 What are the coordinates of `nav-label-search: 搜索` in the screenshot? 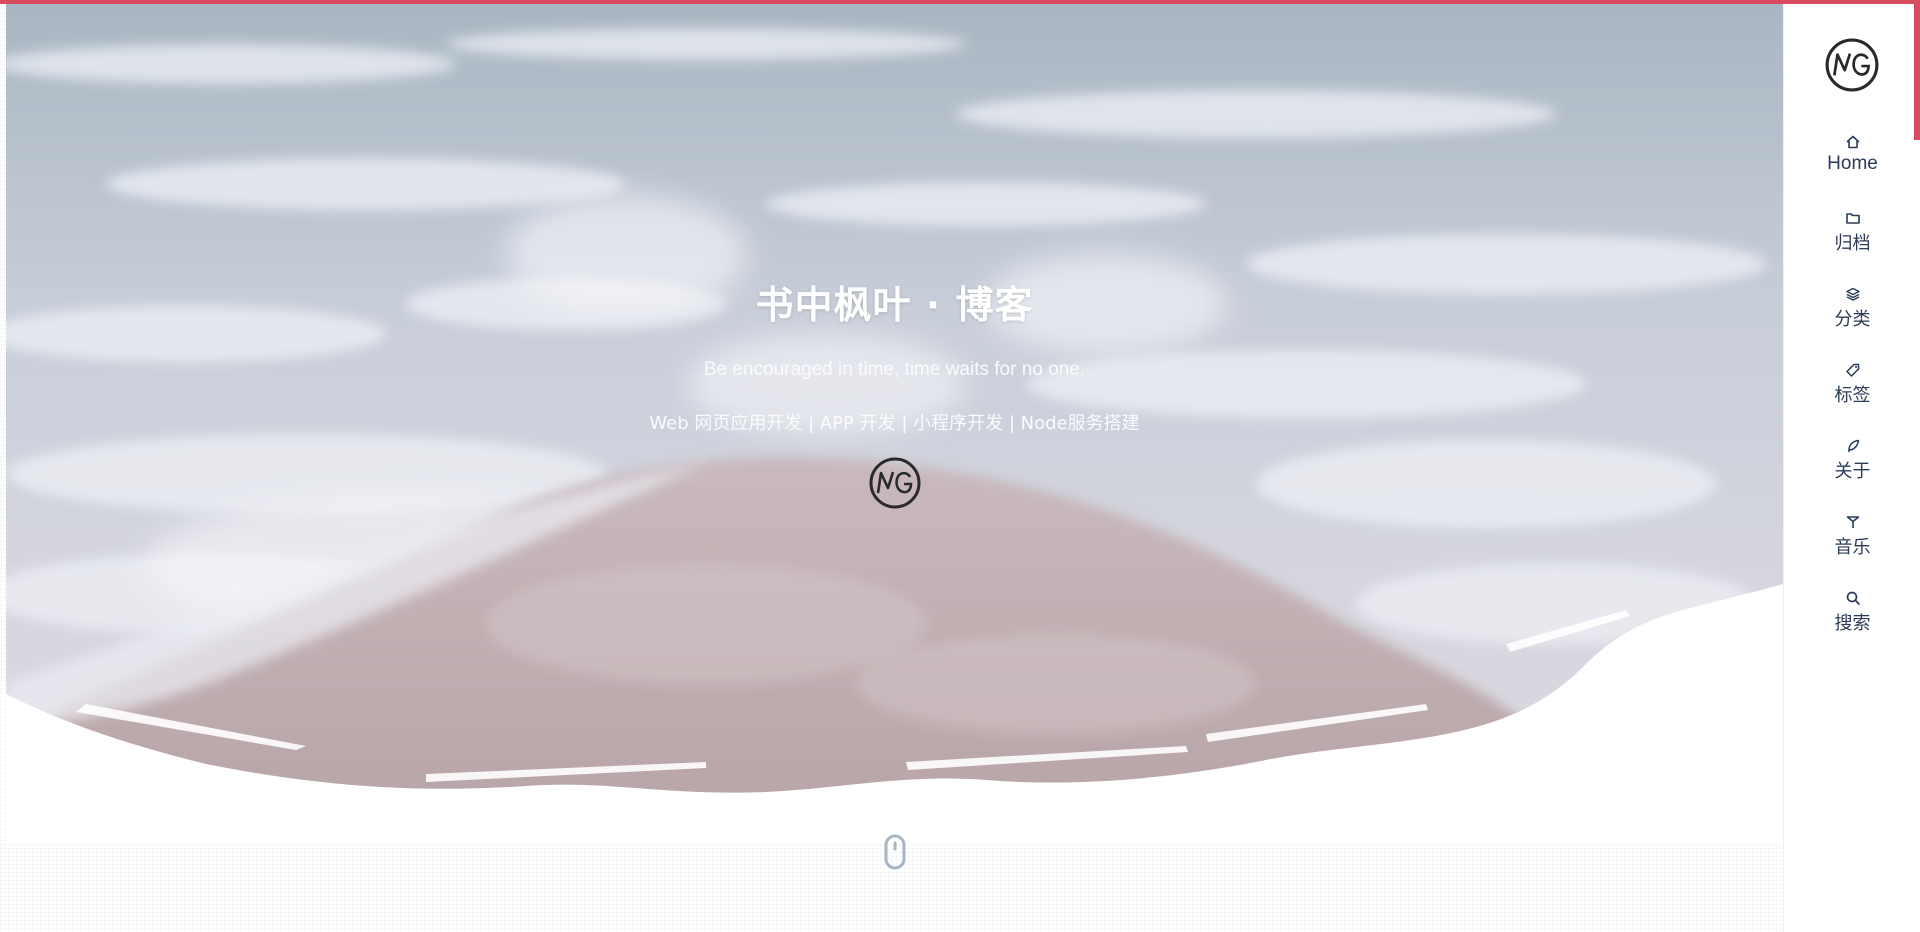 It's located at (1852, 623).